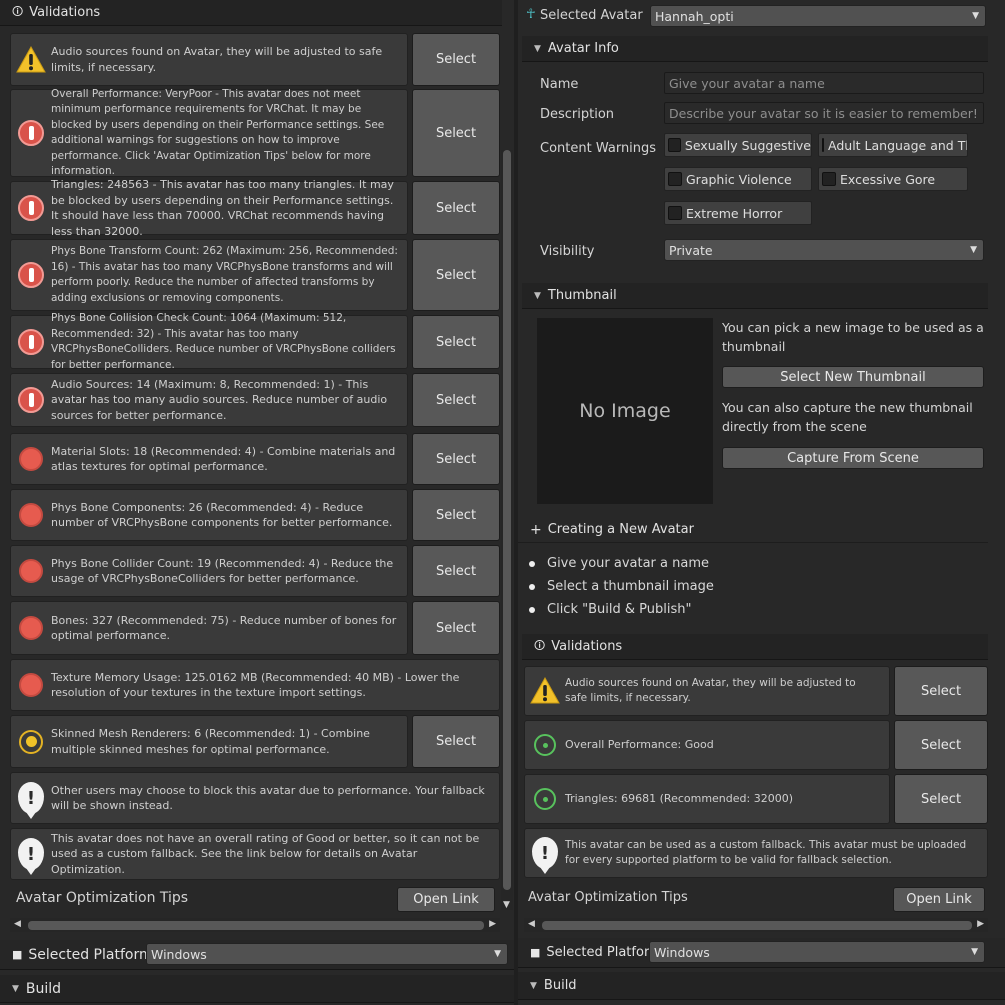 The image size is (1005, 1005). I want to click on checkbox-label: Excessive Gore, so click(888, 179).